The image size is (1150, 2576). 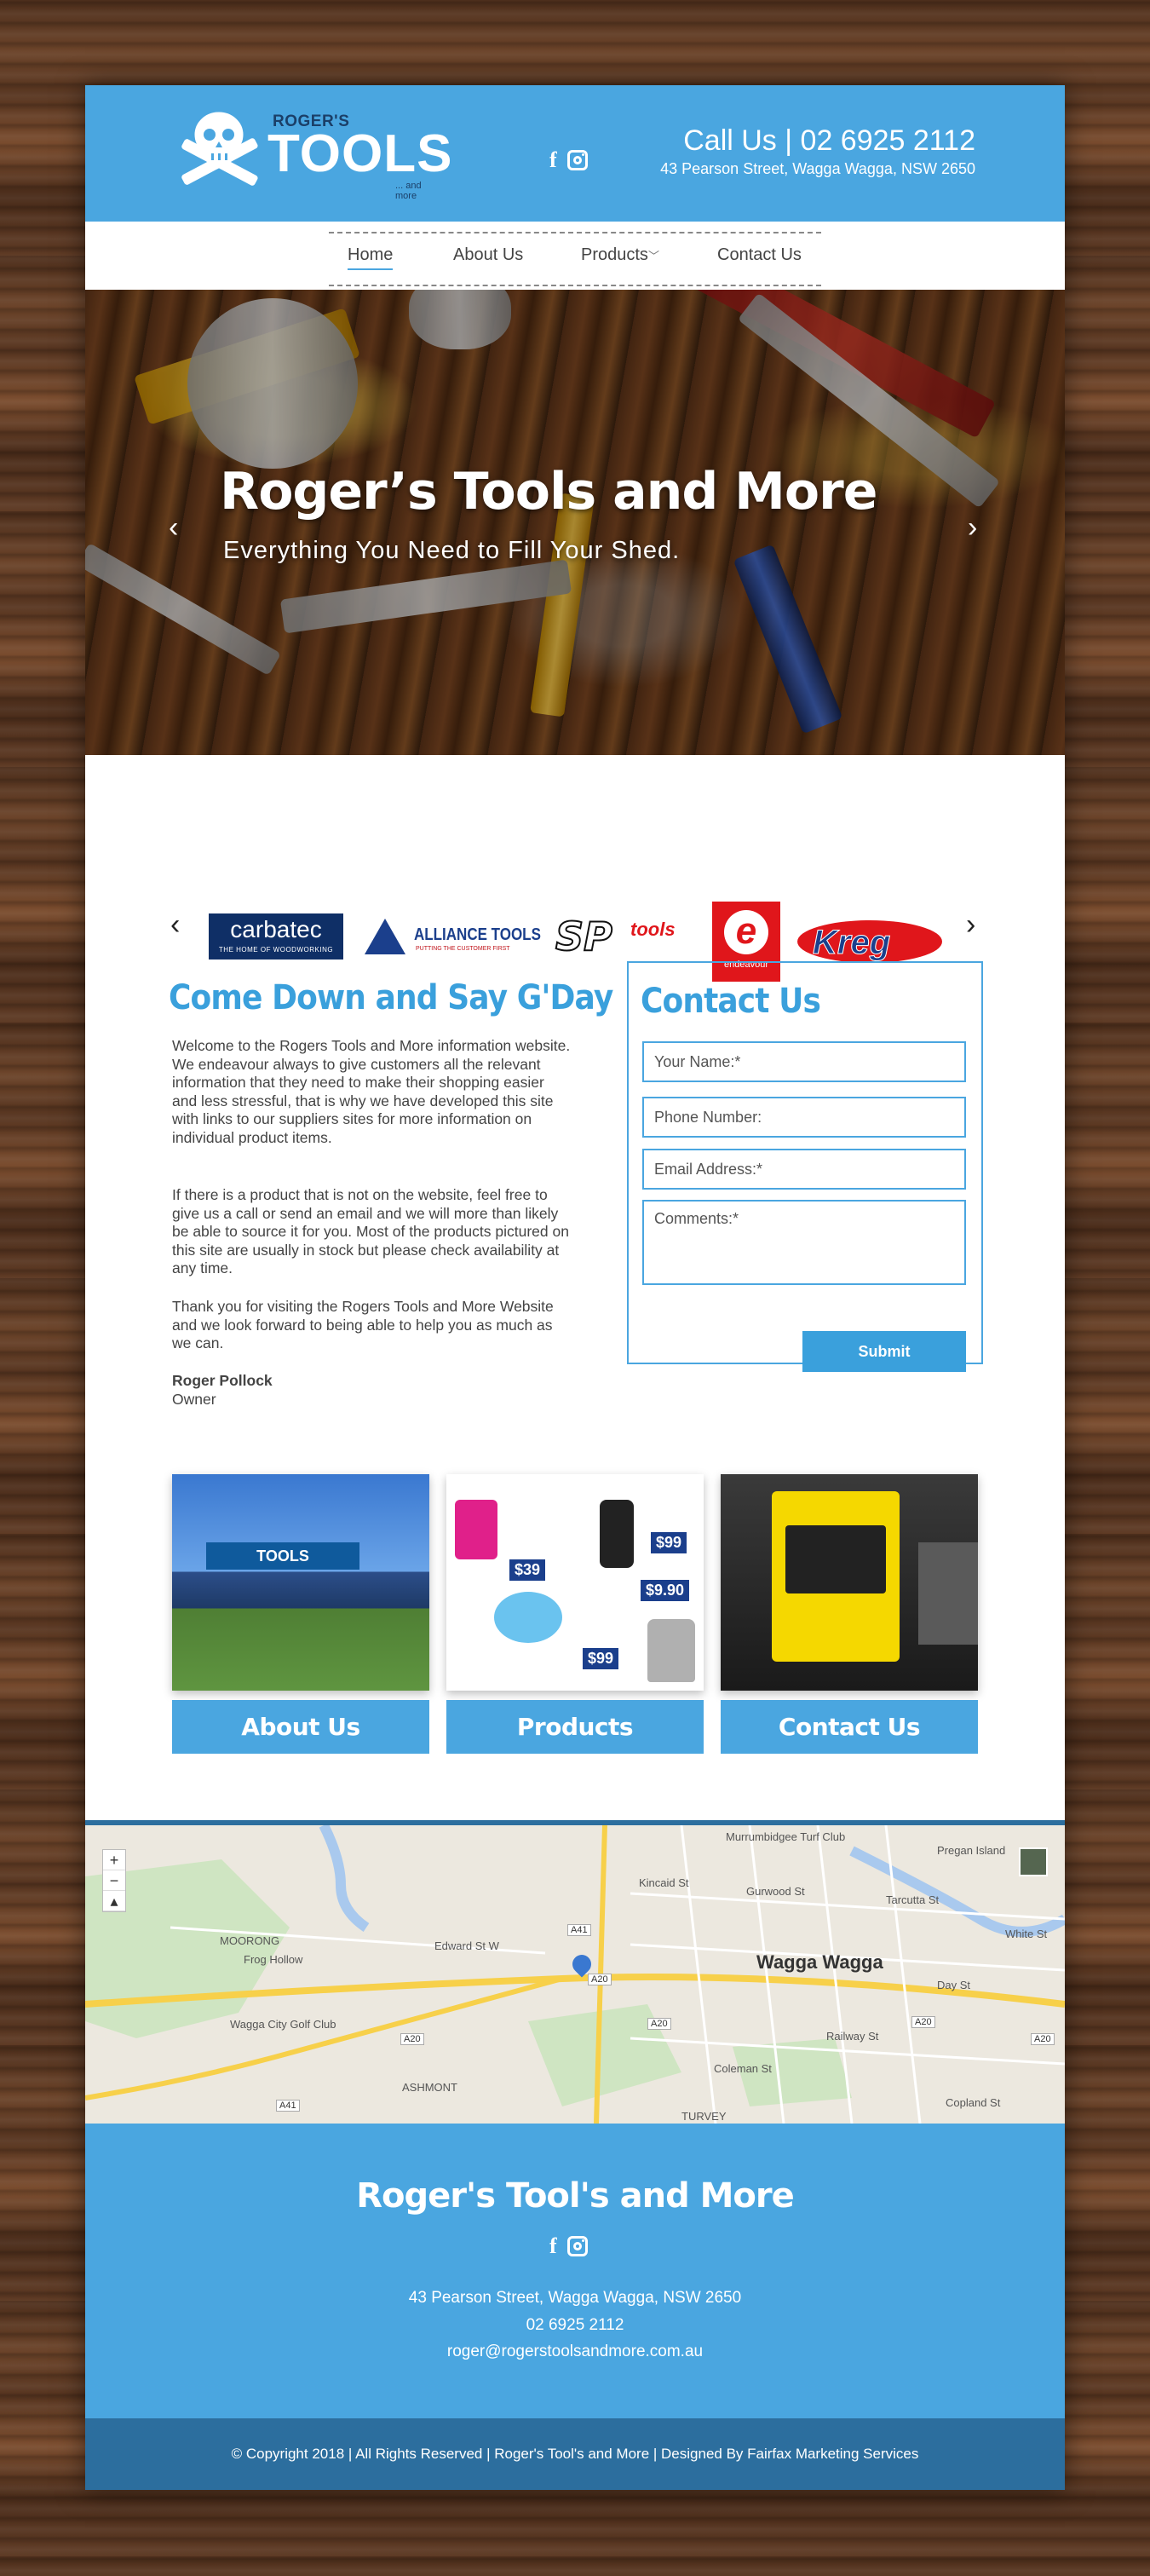 I want to click on price-tag: $39, so click(x=527, y=1570).